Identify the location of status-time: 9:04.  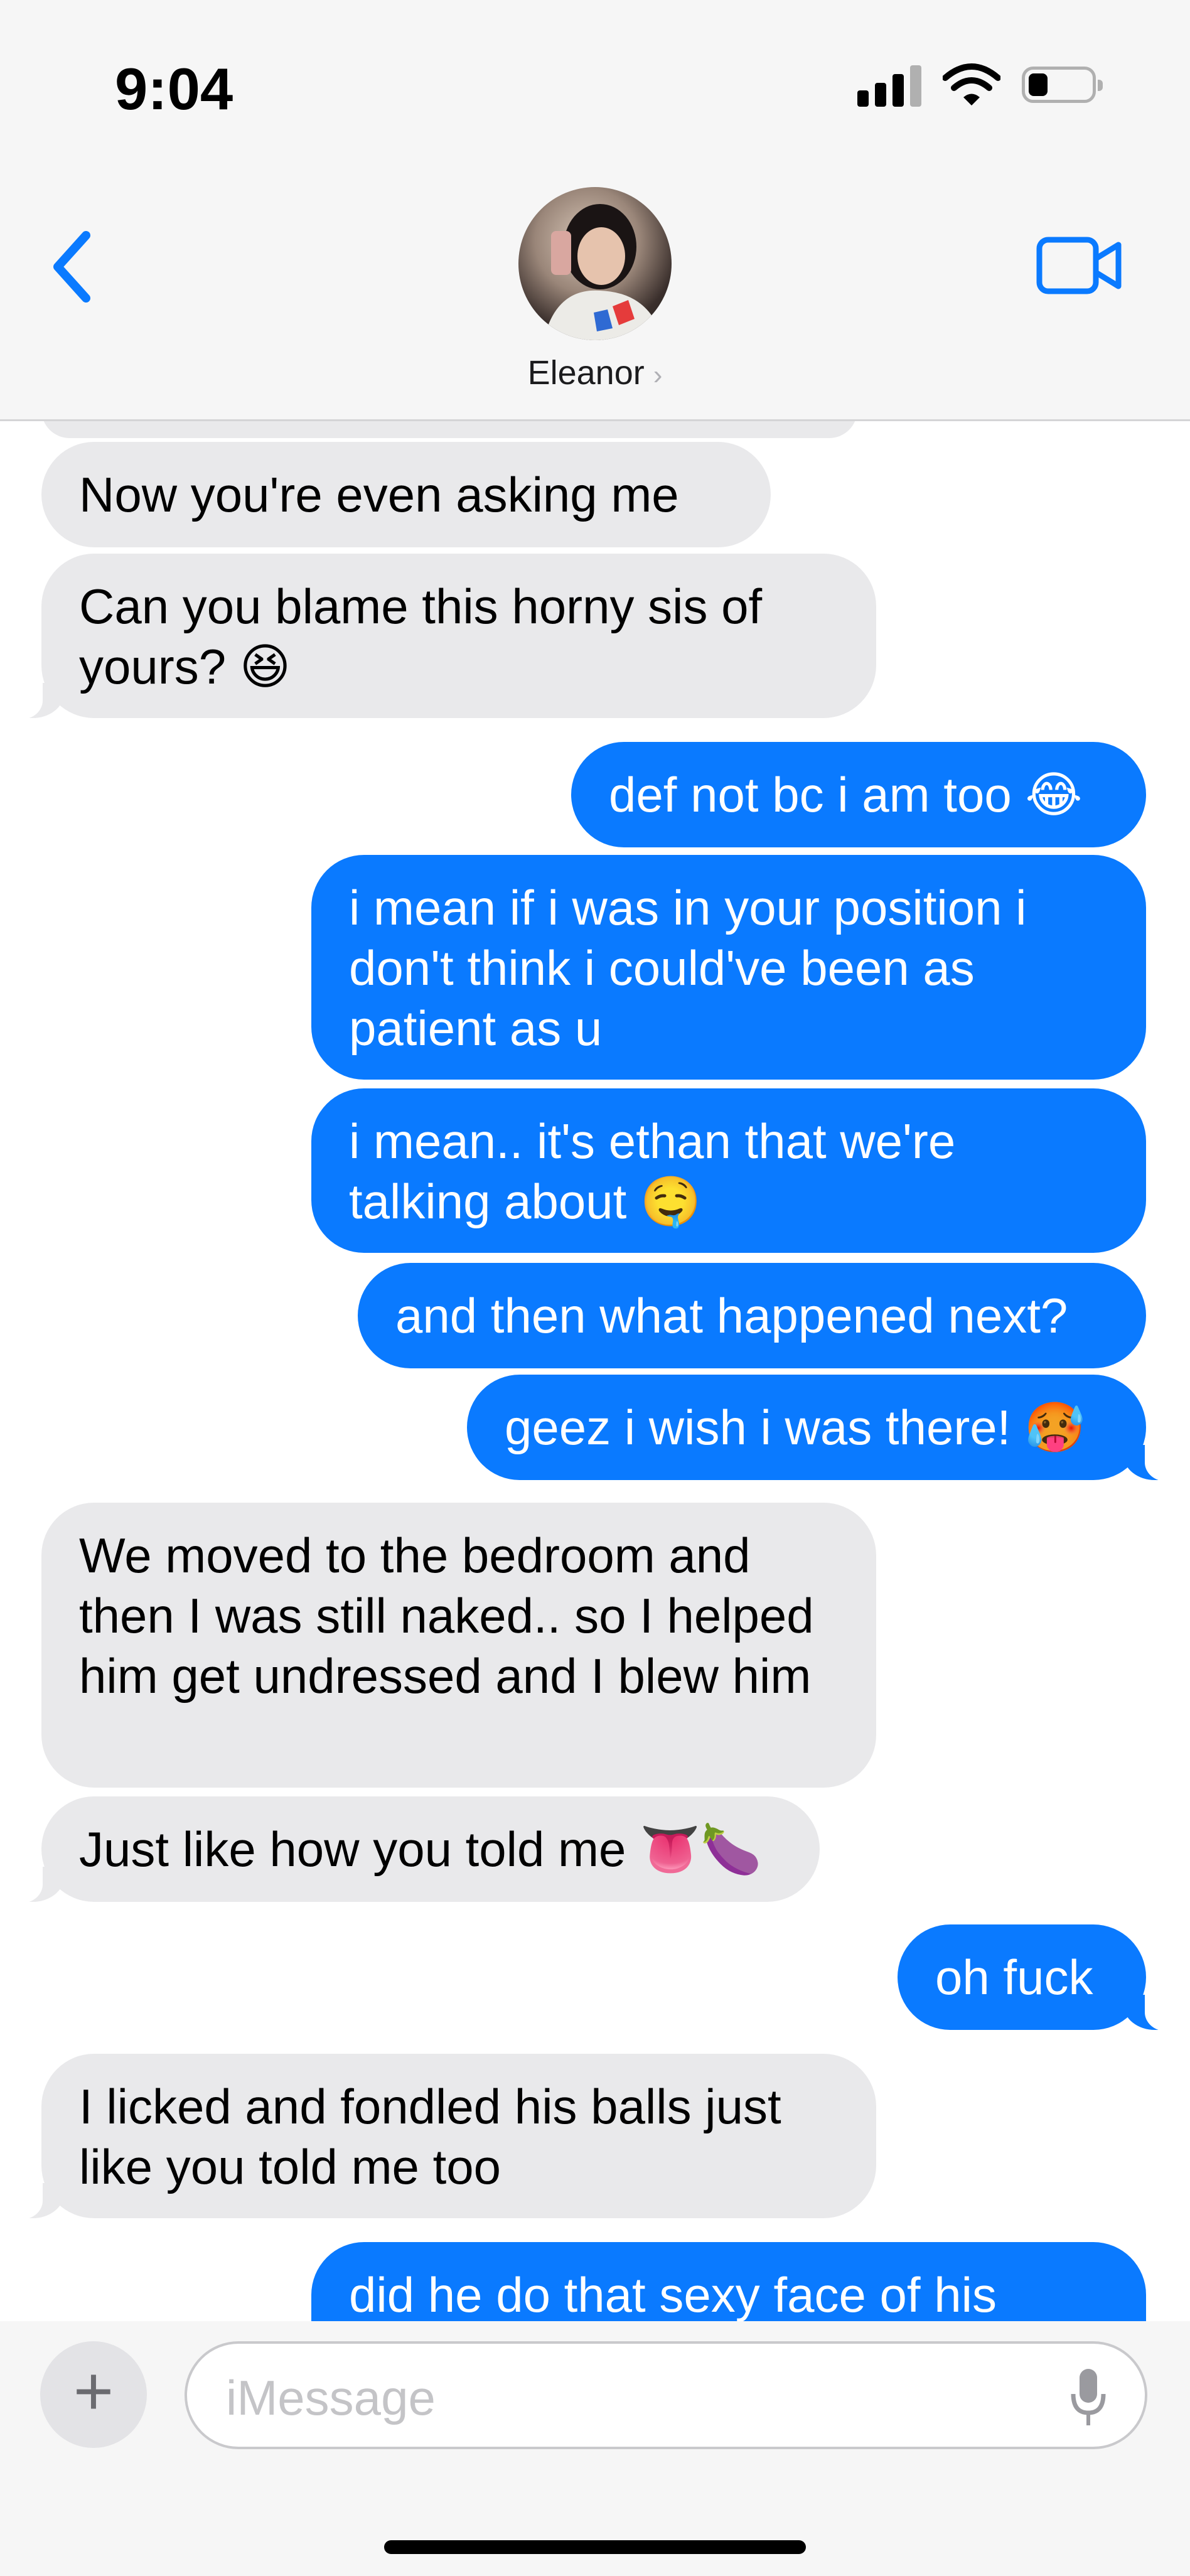
(174, 89).